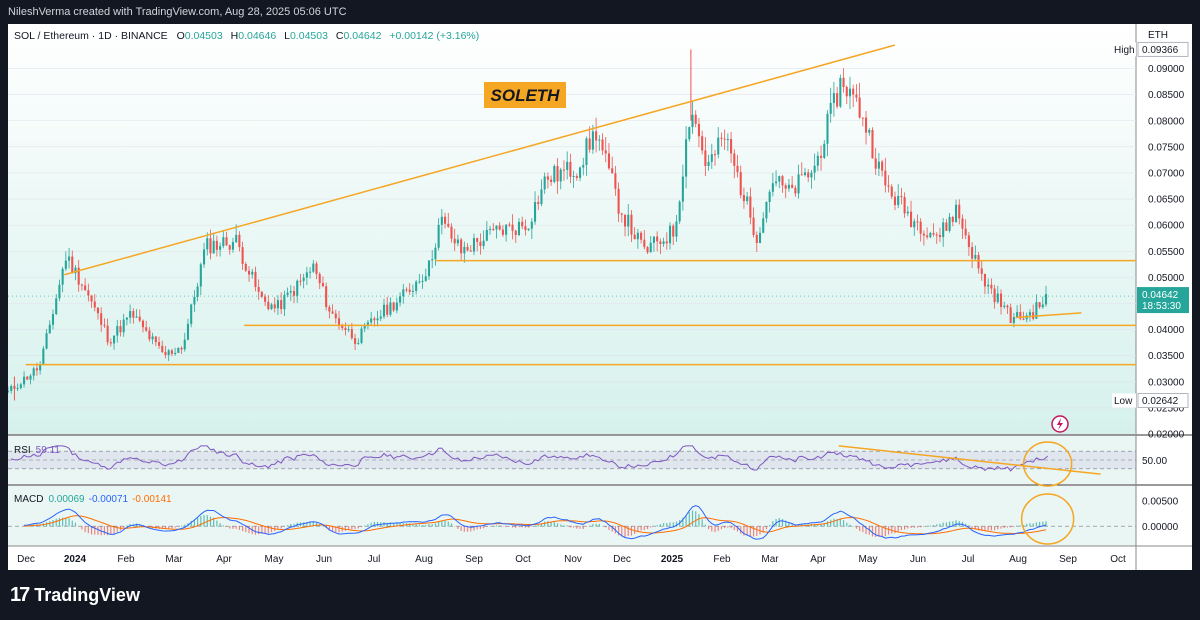  I want to click on time-tick: 2024, so click(75, 559).